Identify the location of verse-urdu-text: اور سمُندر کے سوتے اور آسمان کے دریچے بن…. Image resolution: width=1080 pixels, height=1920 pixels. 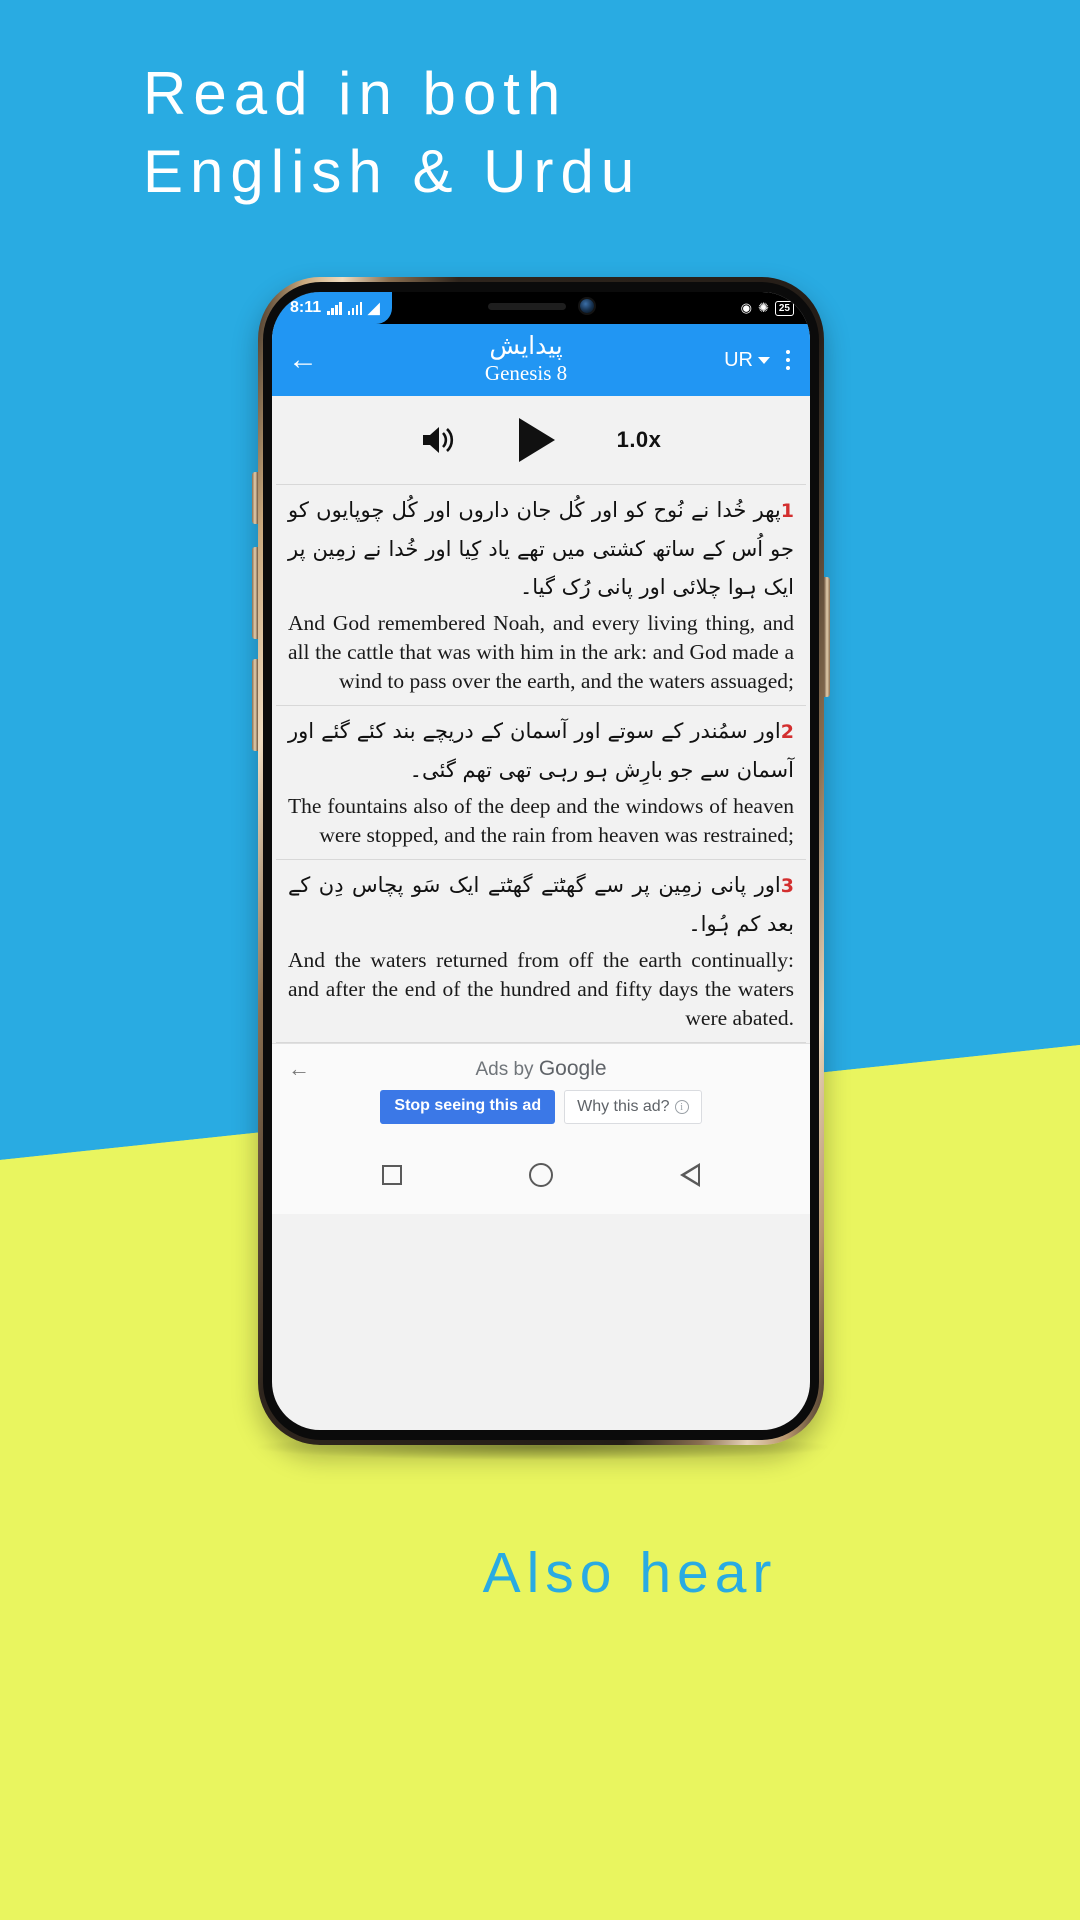
(541, 750).